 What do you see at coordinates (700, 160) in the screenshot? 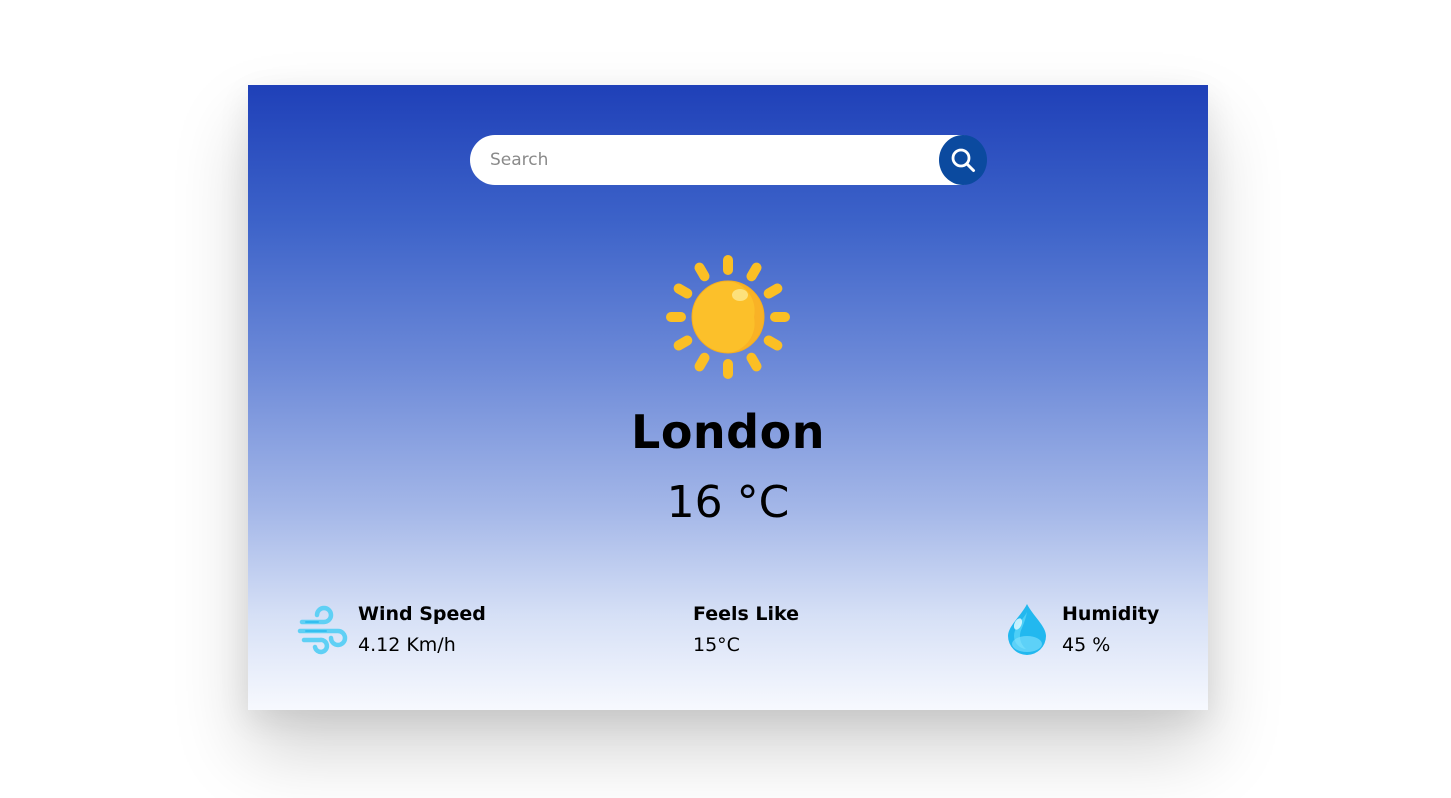
I see `search-input` at bounding box center [700, 160].